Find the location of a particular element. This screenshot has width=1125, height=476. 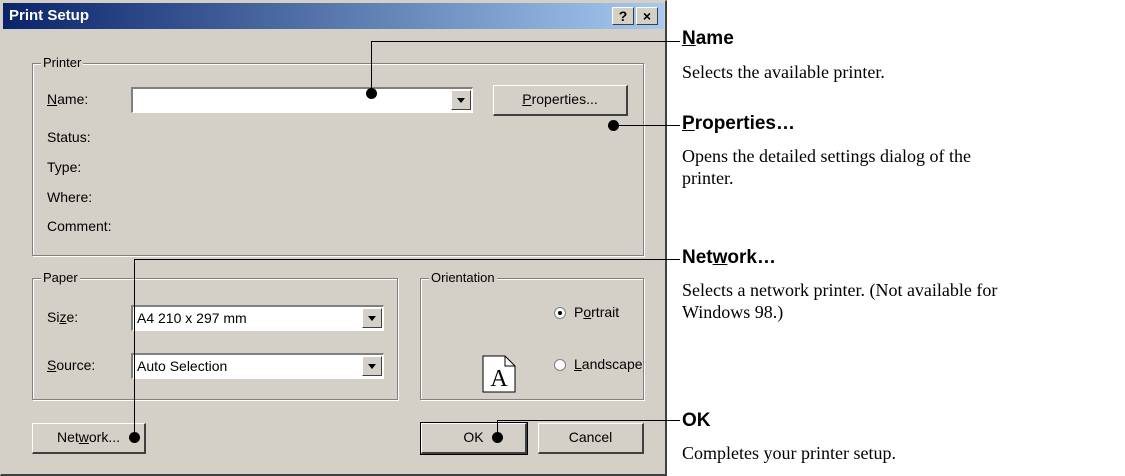

type-label: Type: is located at coordinates (64, 167).